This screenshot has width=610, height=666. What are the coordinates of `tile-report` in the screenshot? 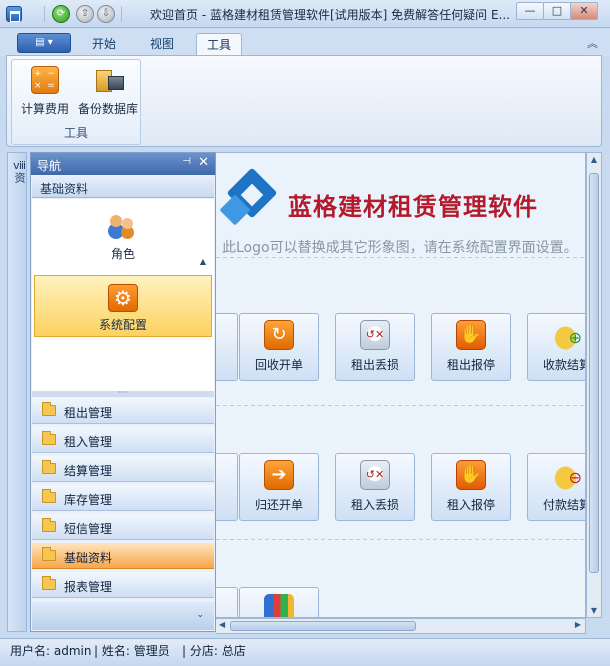 It's located at (279, 602).